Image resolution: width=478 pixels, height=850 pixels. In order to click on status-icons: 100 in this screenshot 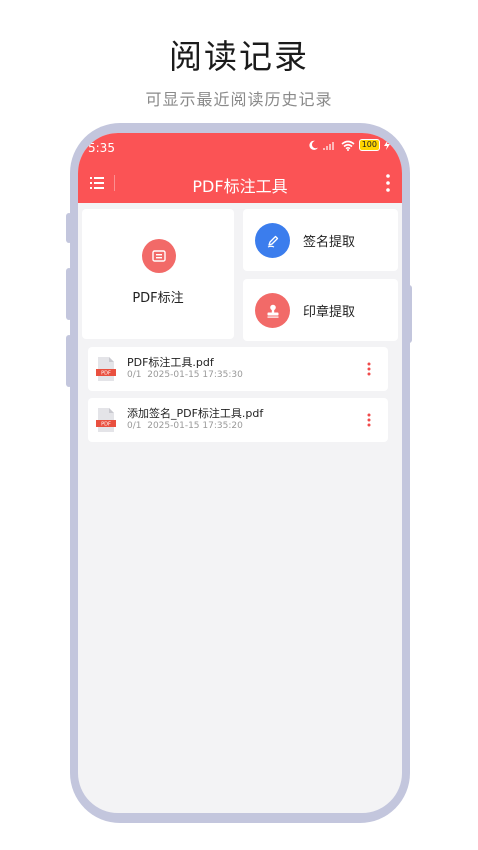, I will do `click(349, 145)`.